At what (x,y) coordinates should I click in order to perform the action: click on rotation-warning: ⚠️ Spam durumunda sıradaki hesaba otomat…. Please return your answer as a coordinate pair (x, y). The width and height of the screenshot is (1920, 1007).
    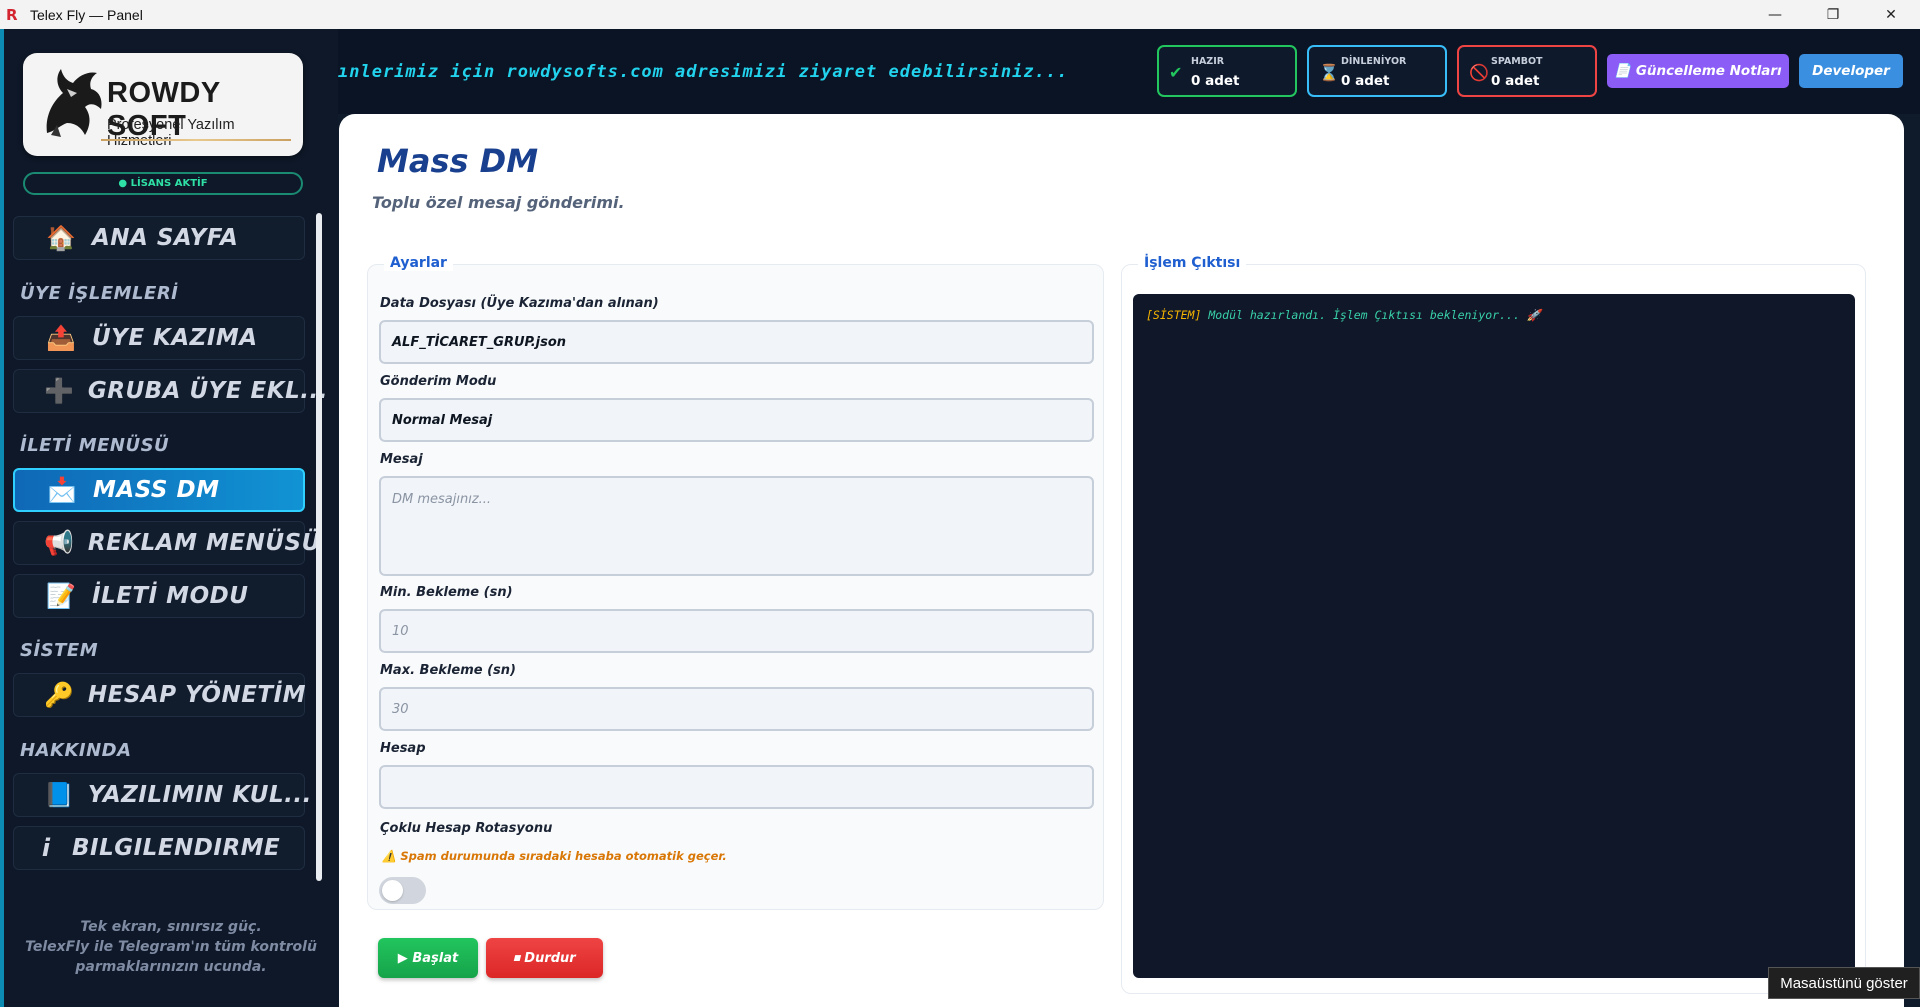
    Looking at the image, I should click on (554, 856).